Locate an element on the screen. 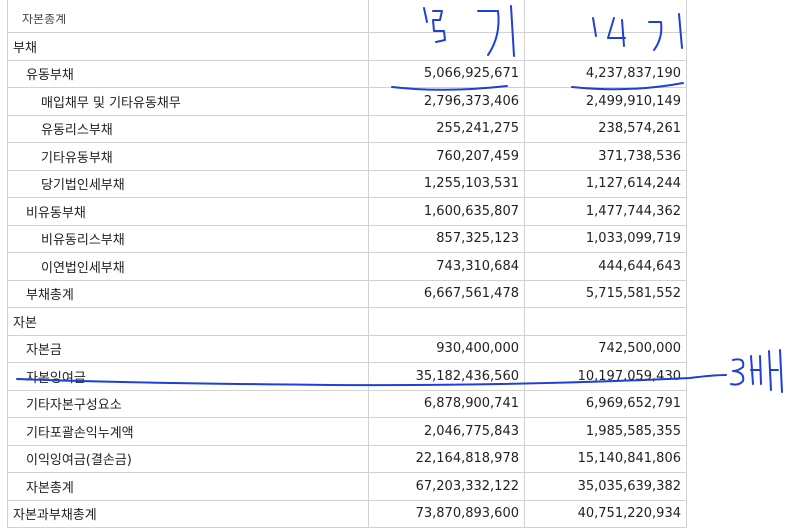  value-current-period: 2,796,373,406 is located at coordinates (446, 101).